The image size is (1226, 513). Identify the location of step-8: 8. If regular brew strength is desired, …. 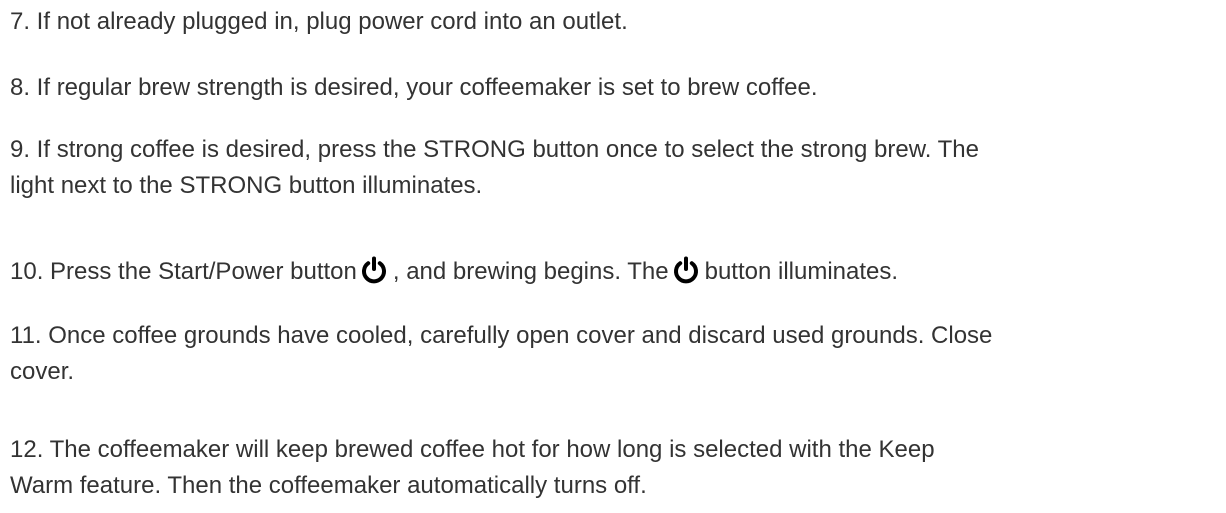
(414, 88).